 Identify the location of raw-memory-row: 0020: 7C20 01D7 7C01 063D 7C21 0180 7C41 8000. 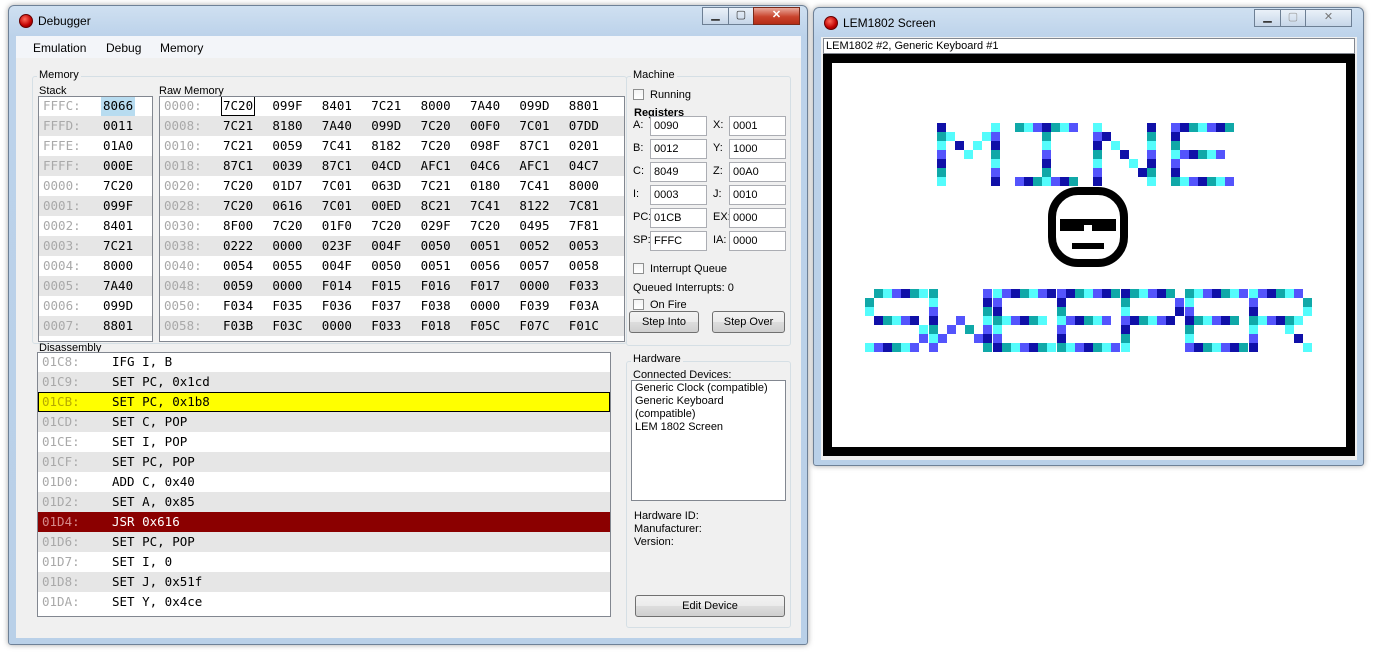
(392, 186).